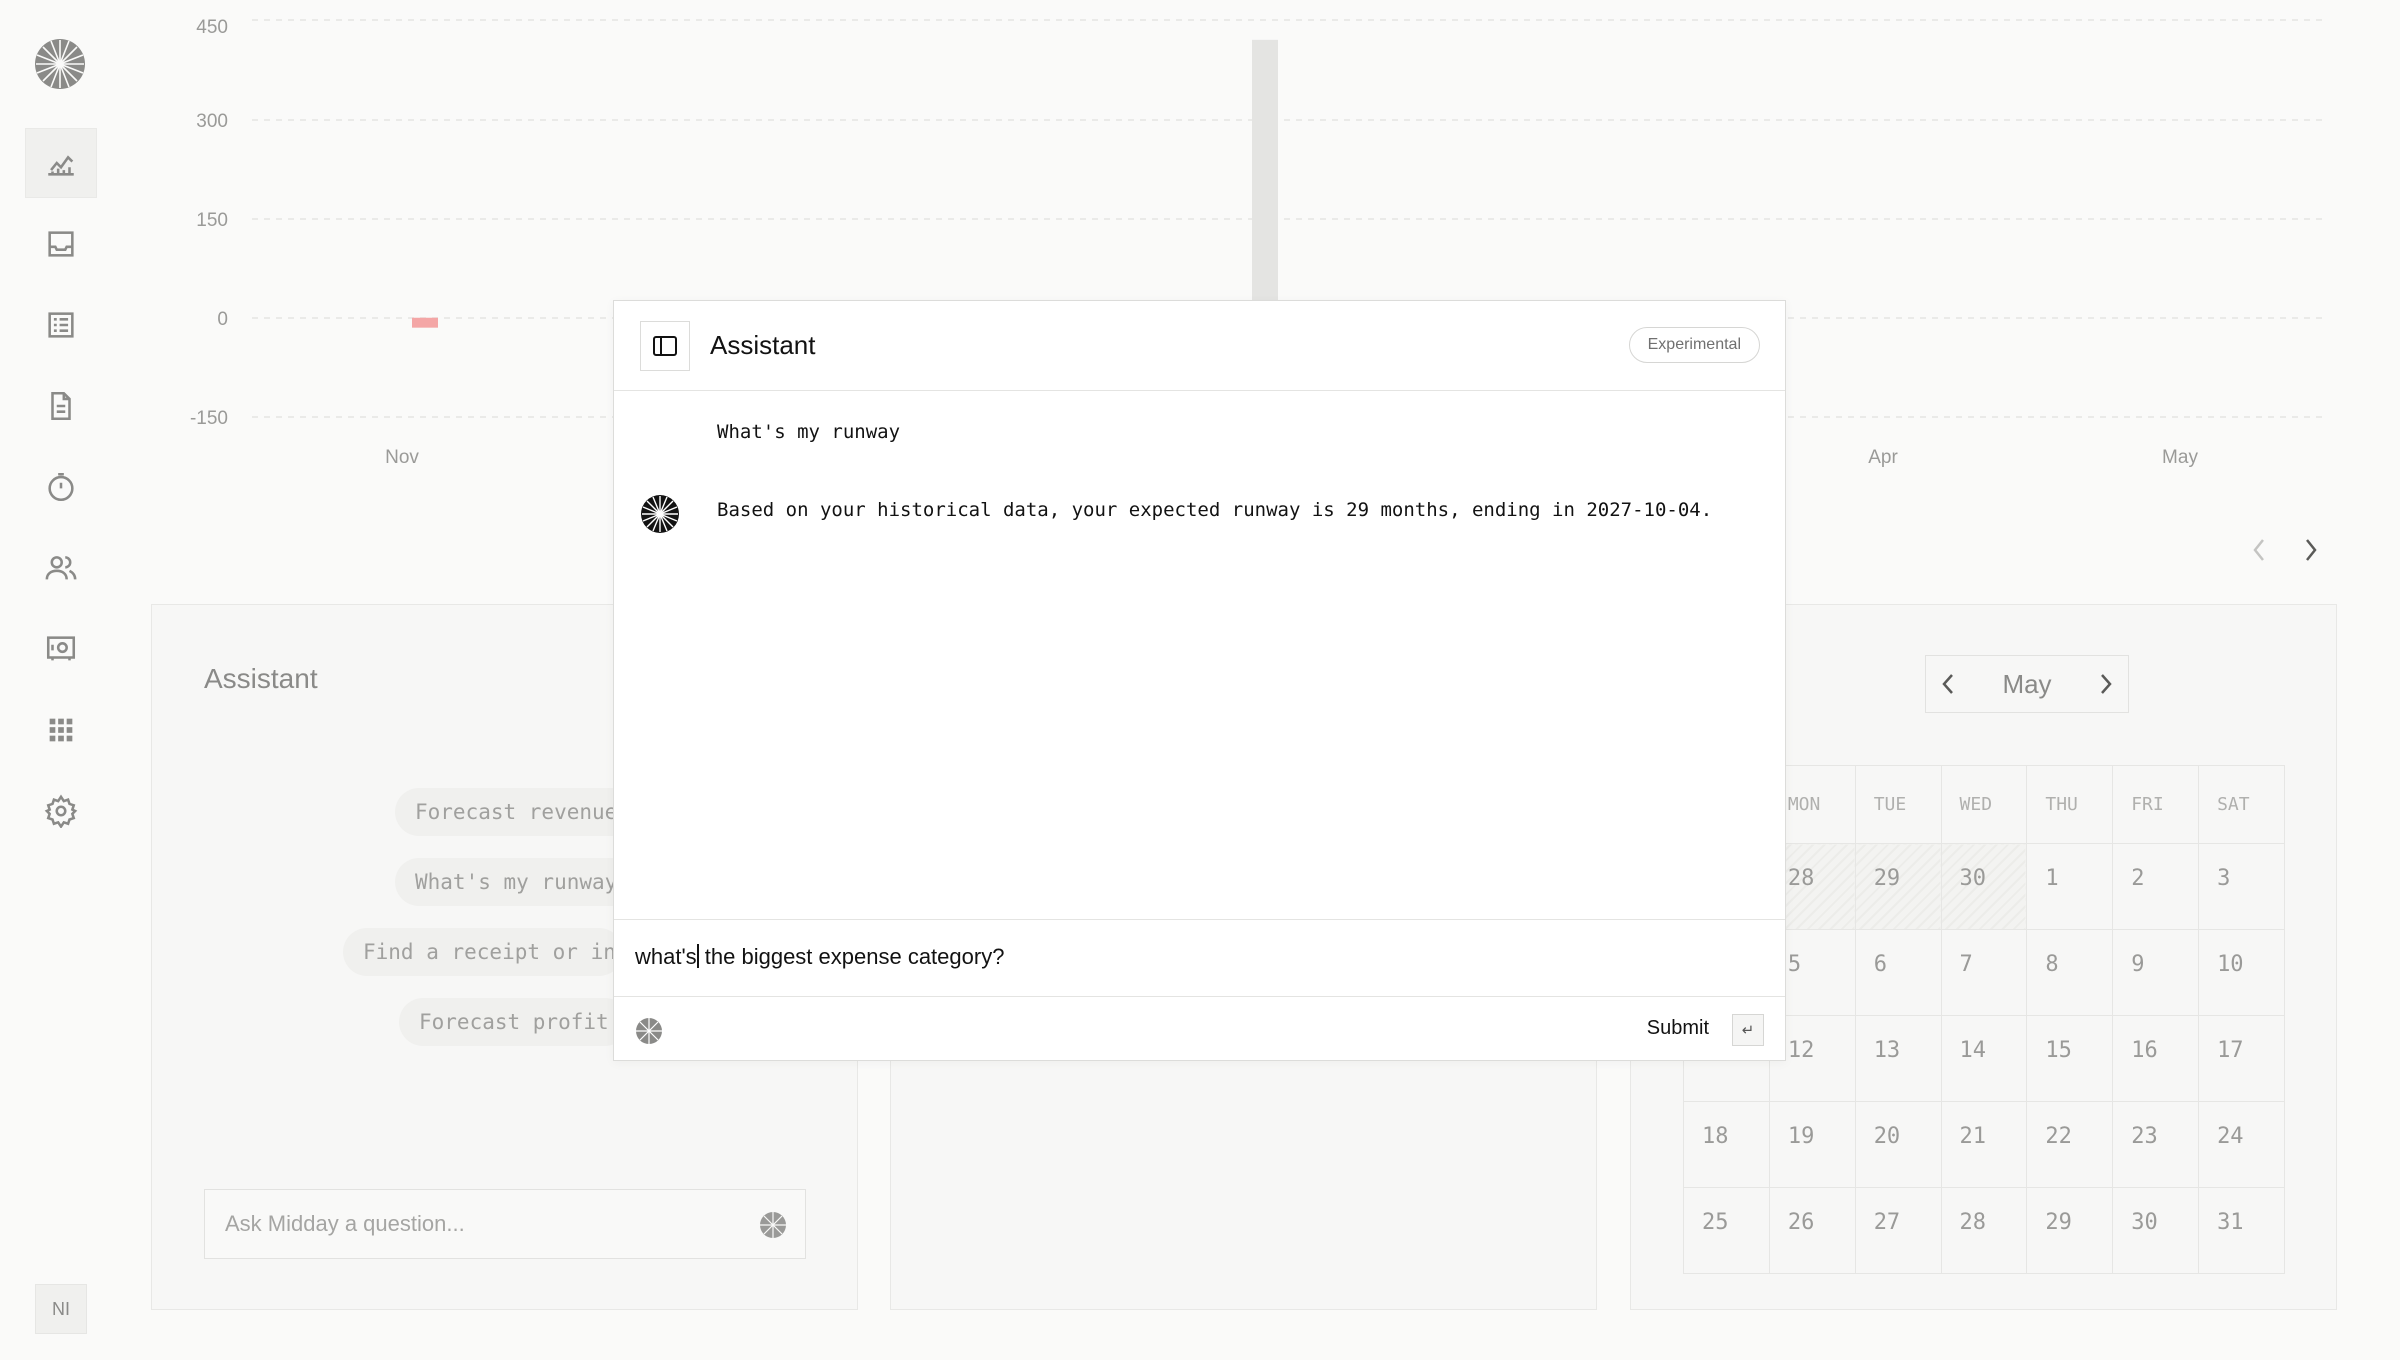 This screenshot has height=1360, width=2400. What do you see at coordinates (1898, 1230) in the screenshot?
I see `calendar-day: 27` at bounding box center [1898, 1230].